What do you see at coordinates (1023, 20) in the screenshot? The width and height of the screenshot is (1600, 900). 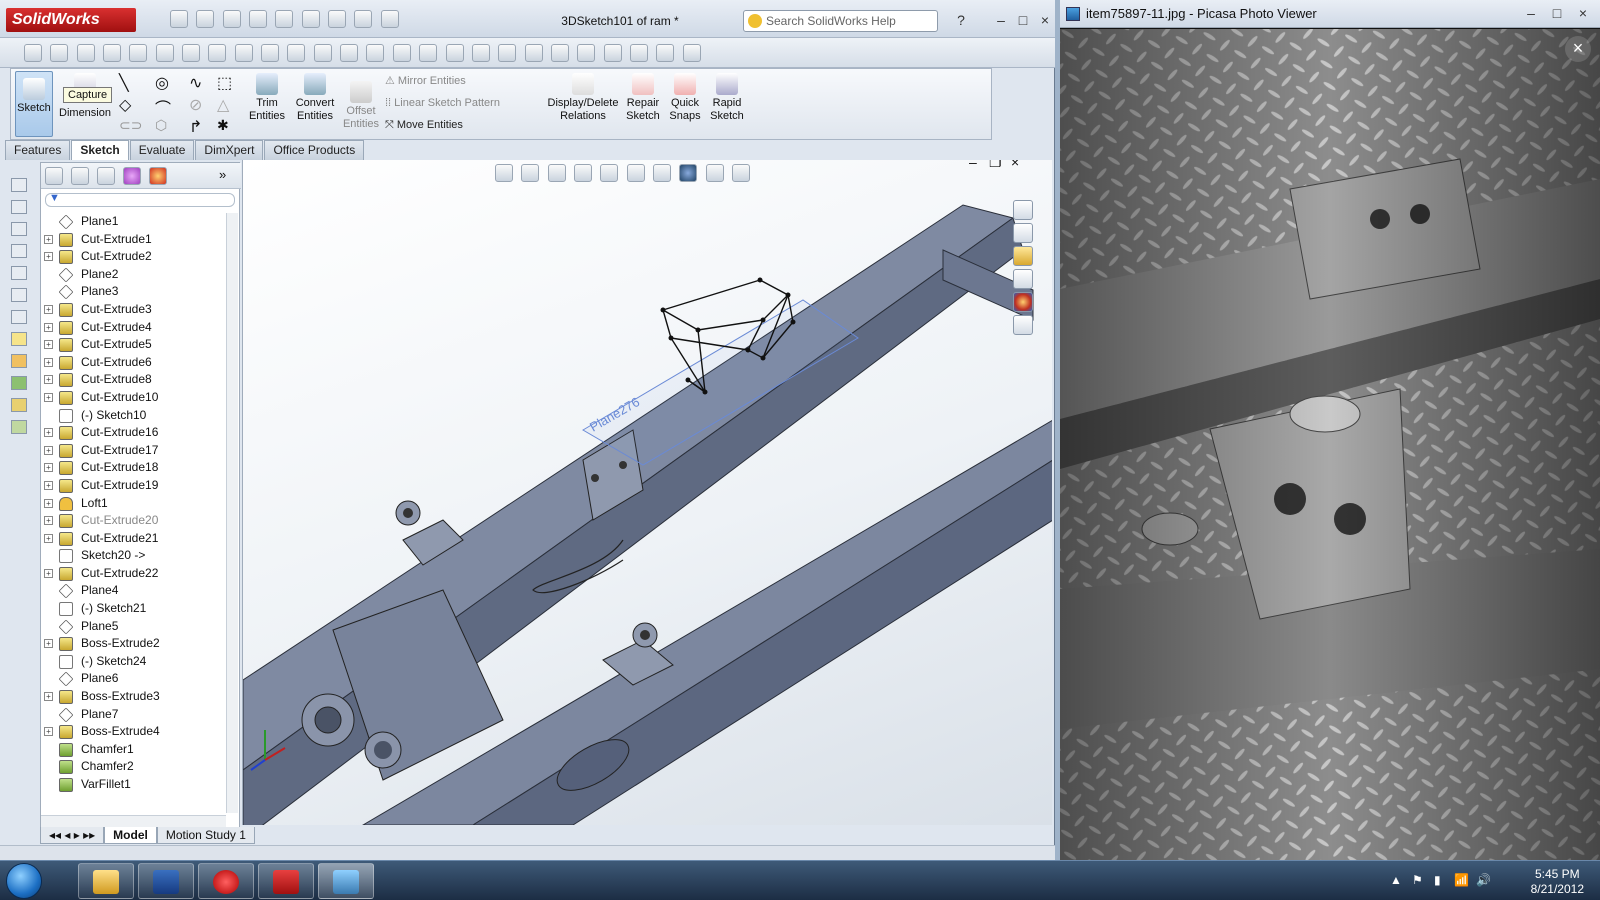 I see `maximize-button: □` at bounding box center [1023, 20].